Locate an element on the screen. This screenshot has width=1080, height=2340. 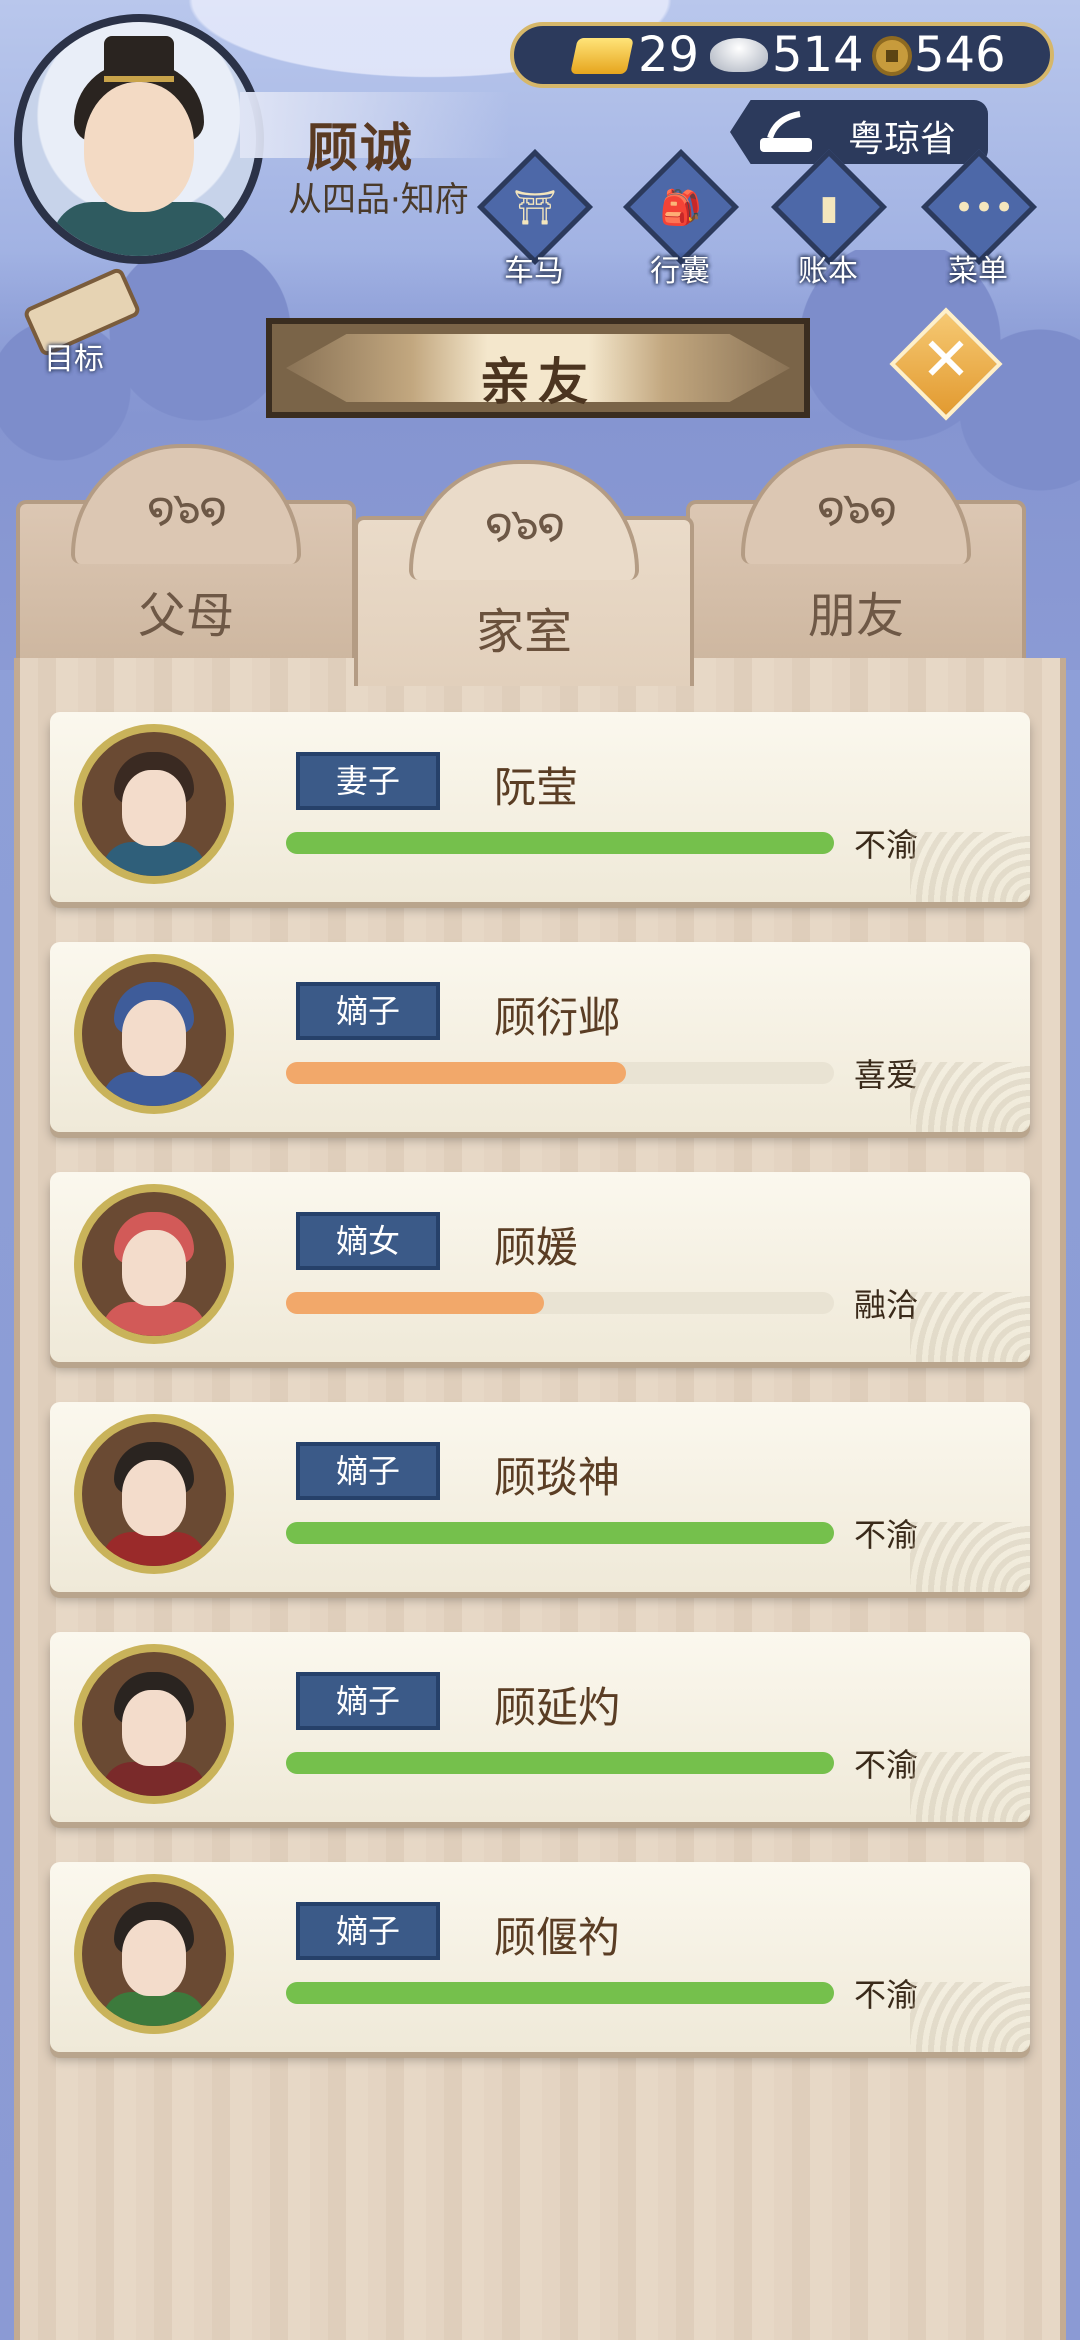
silver-ingot-icon is located at coordinates (739, 55).